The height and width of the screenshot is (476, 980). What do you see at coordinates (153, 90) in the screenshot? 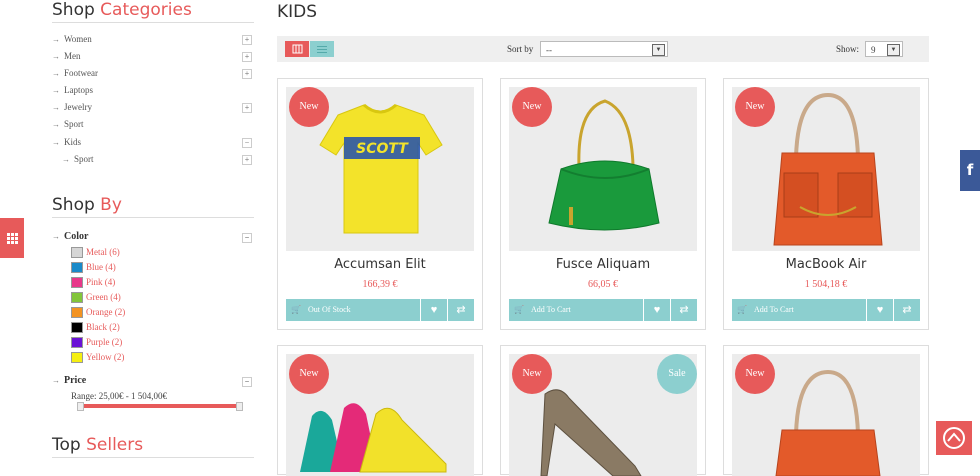
I see `category-item: → Laptops` at bounding box center [153, 90].